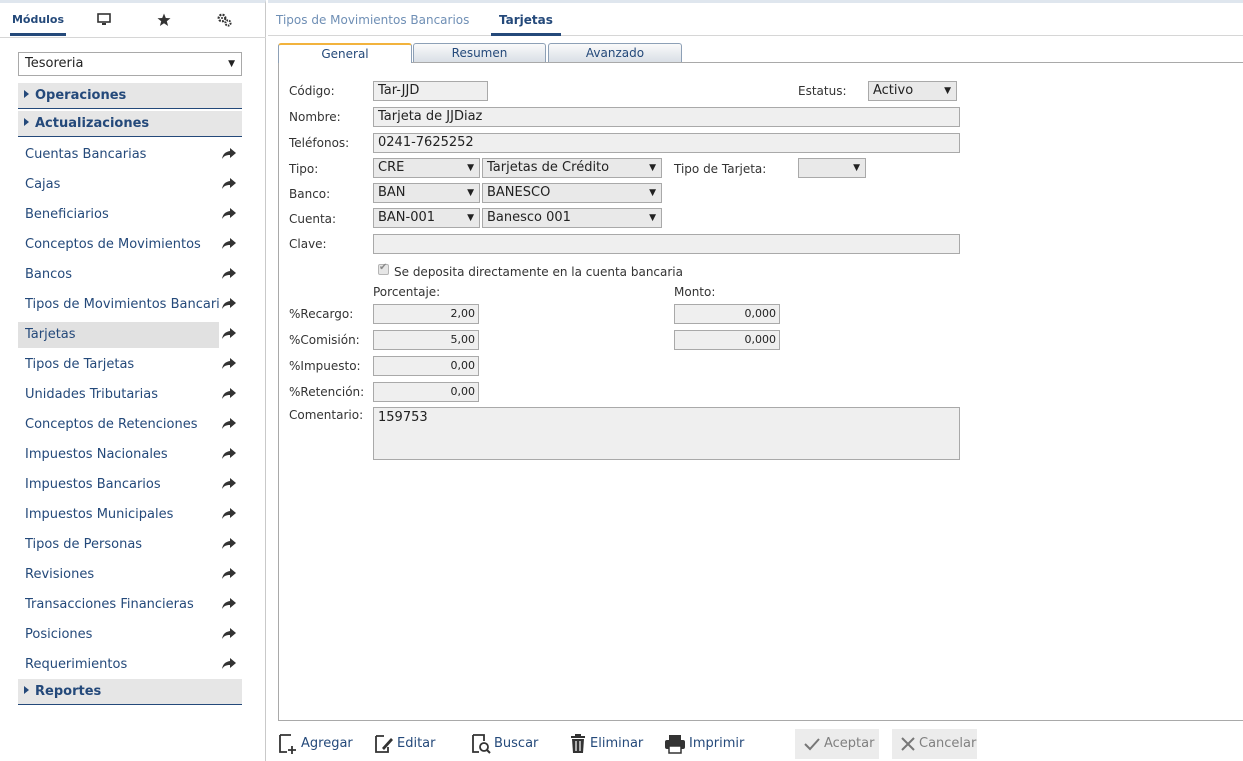 The image size is (1243, 761). I want to click on comentario-textarea: 159753, so click(666, 433).